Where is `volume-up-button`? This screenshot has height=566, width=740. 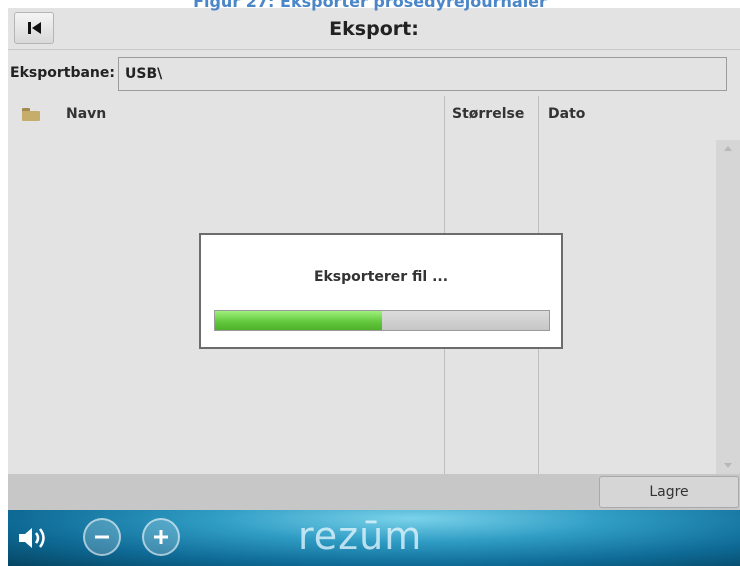
volume-up-button is located at coordinates (161, 537).